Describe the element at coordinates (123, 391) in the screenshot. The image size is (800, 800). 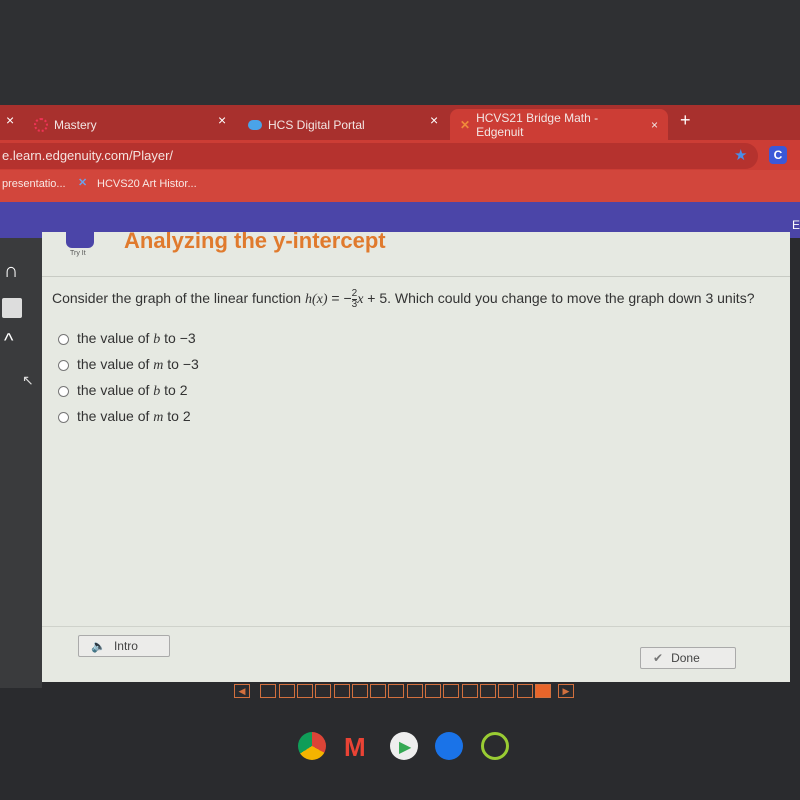
I see `answer-option: the value of b to 2` at that location.